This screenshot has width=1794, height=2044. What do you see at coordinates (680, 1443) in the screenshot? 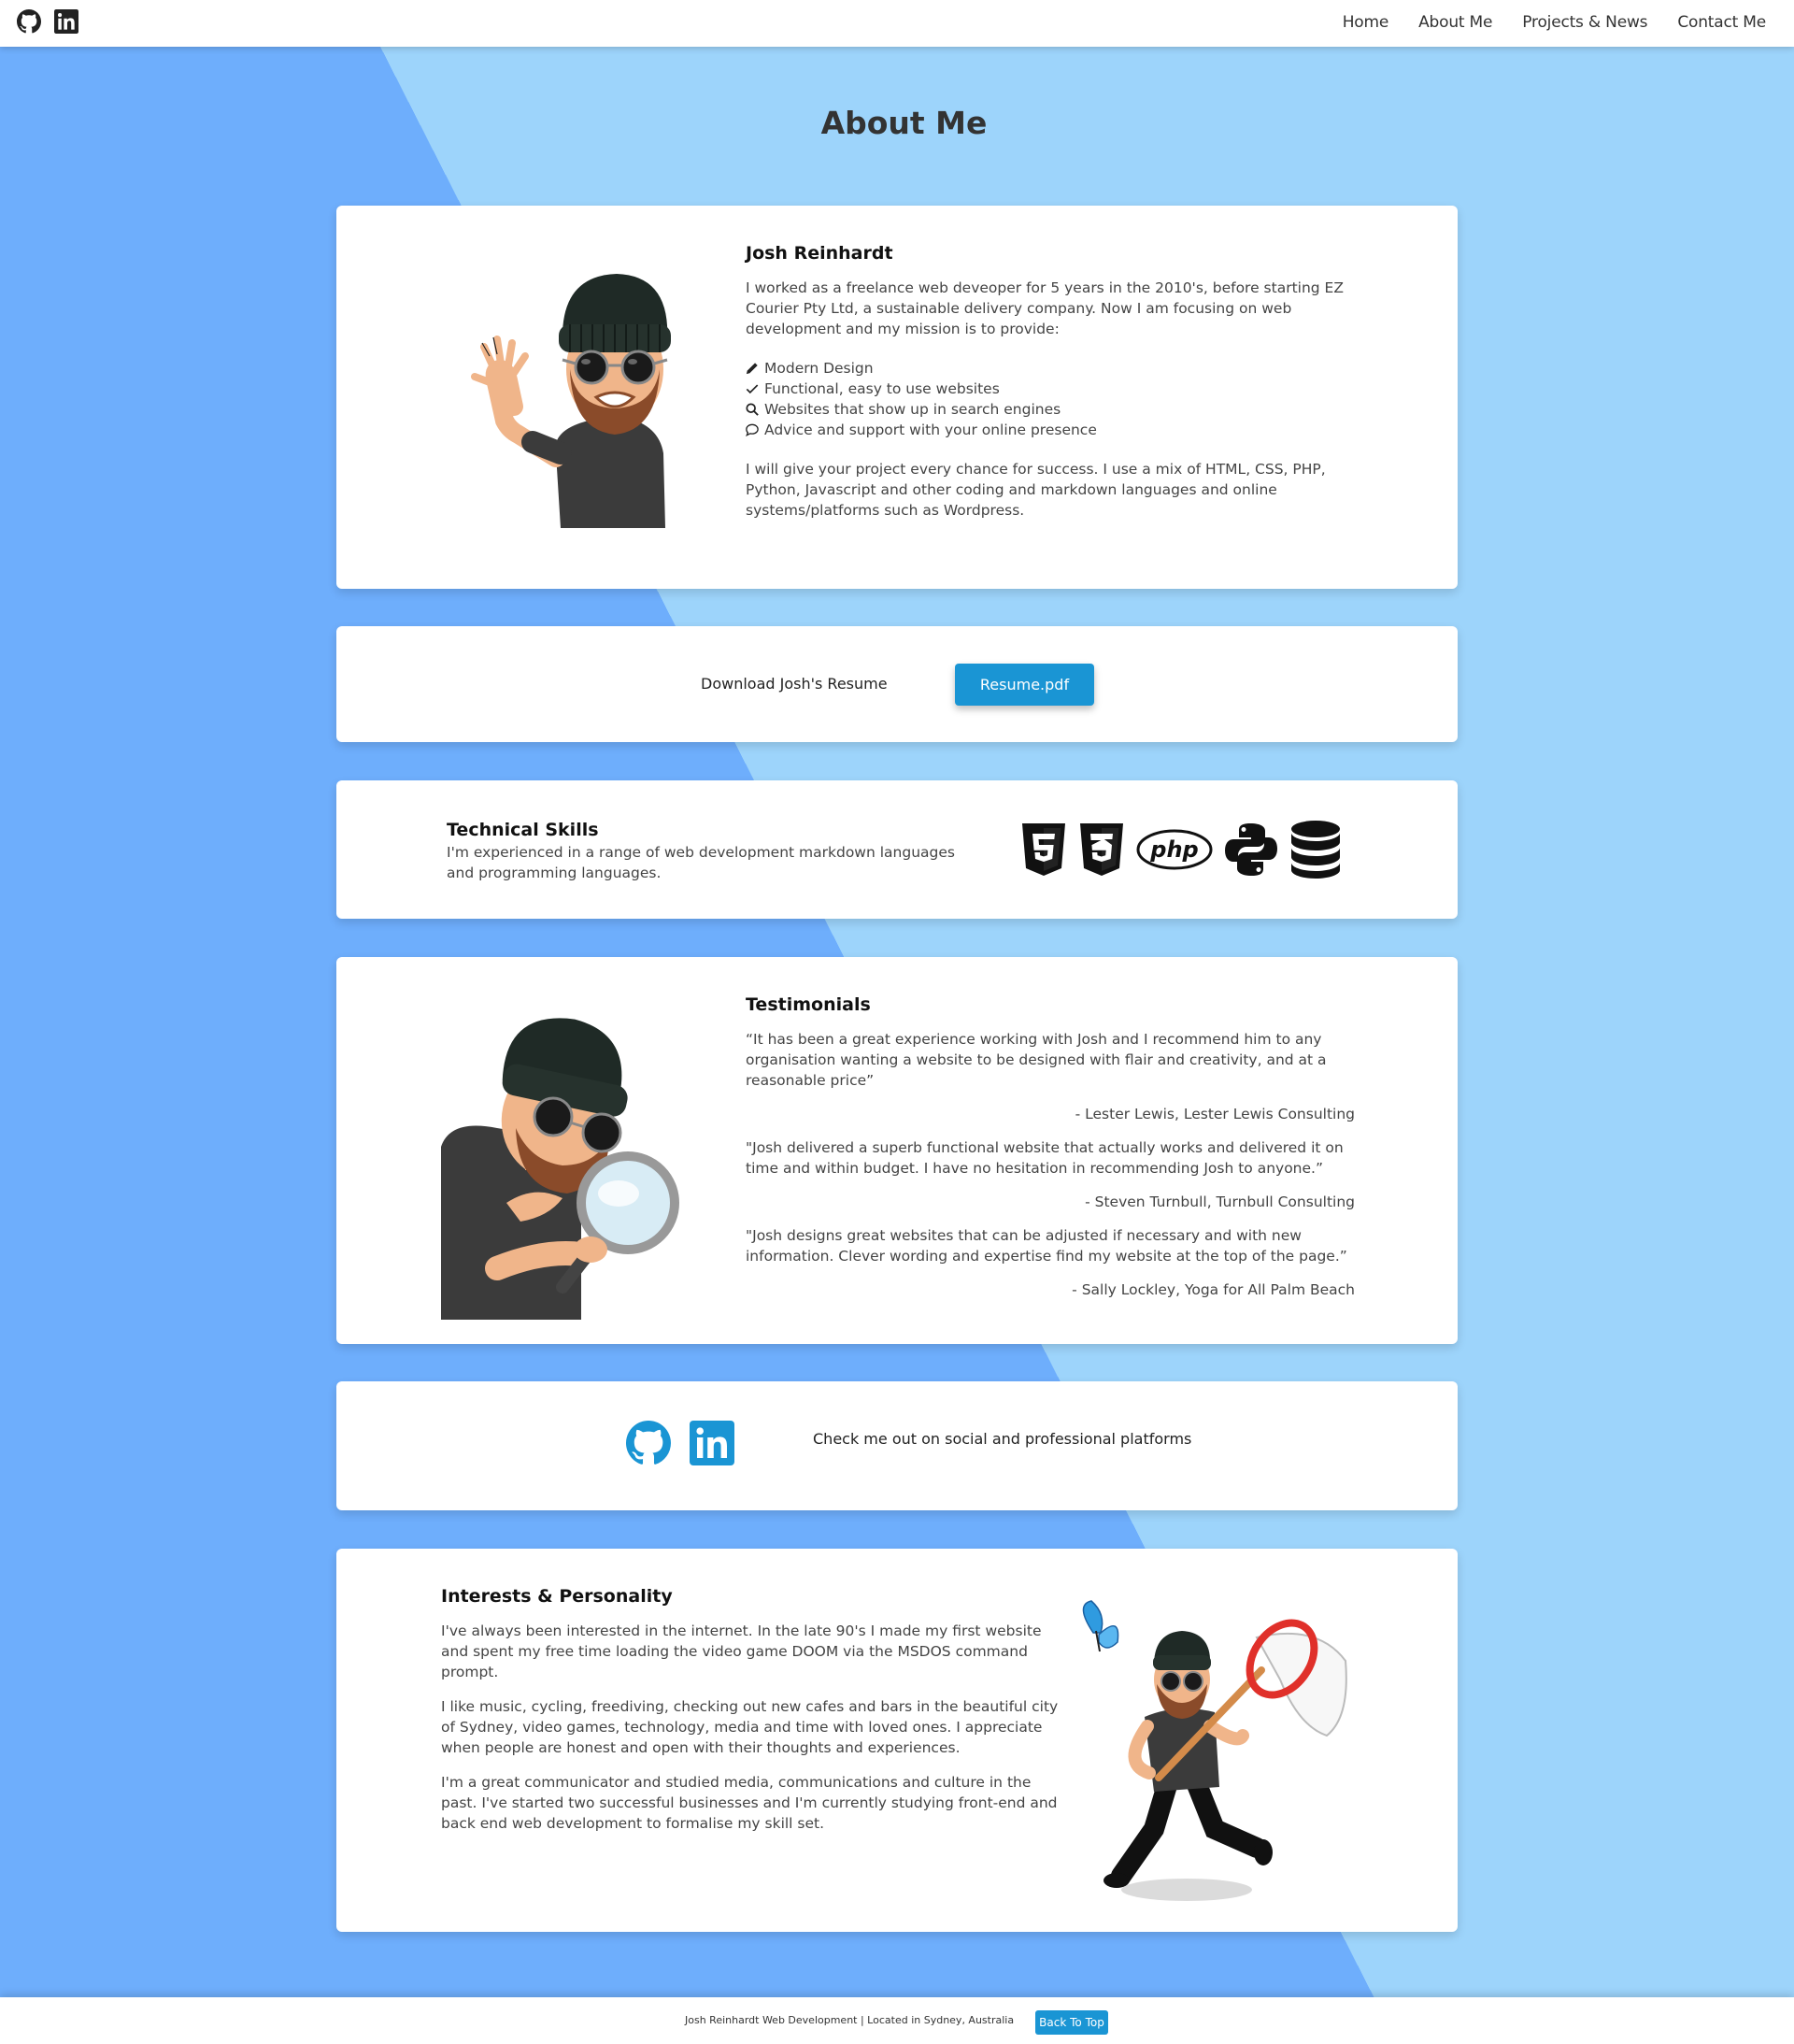
I see `social-links` at bounding box center [680, 1443].